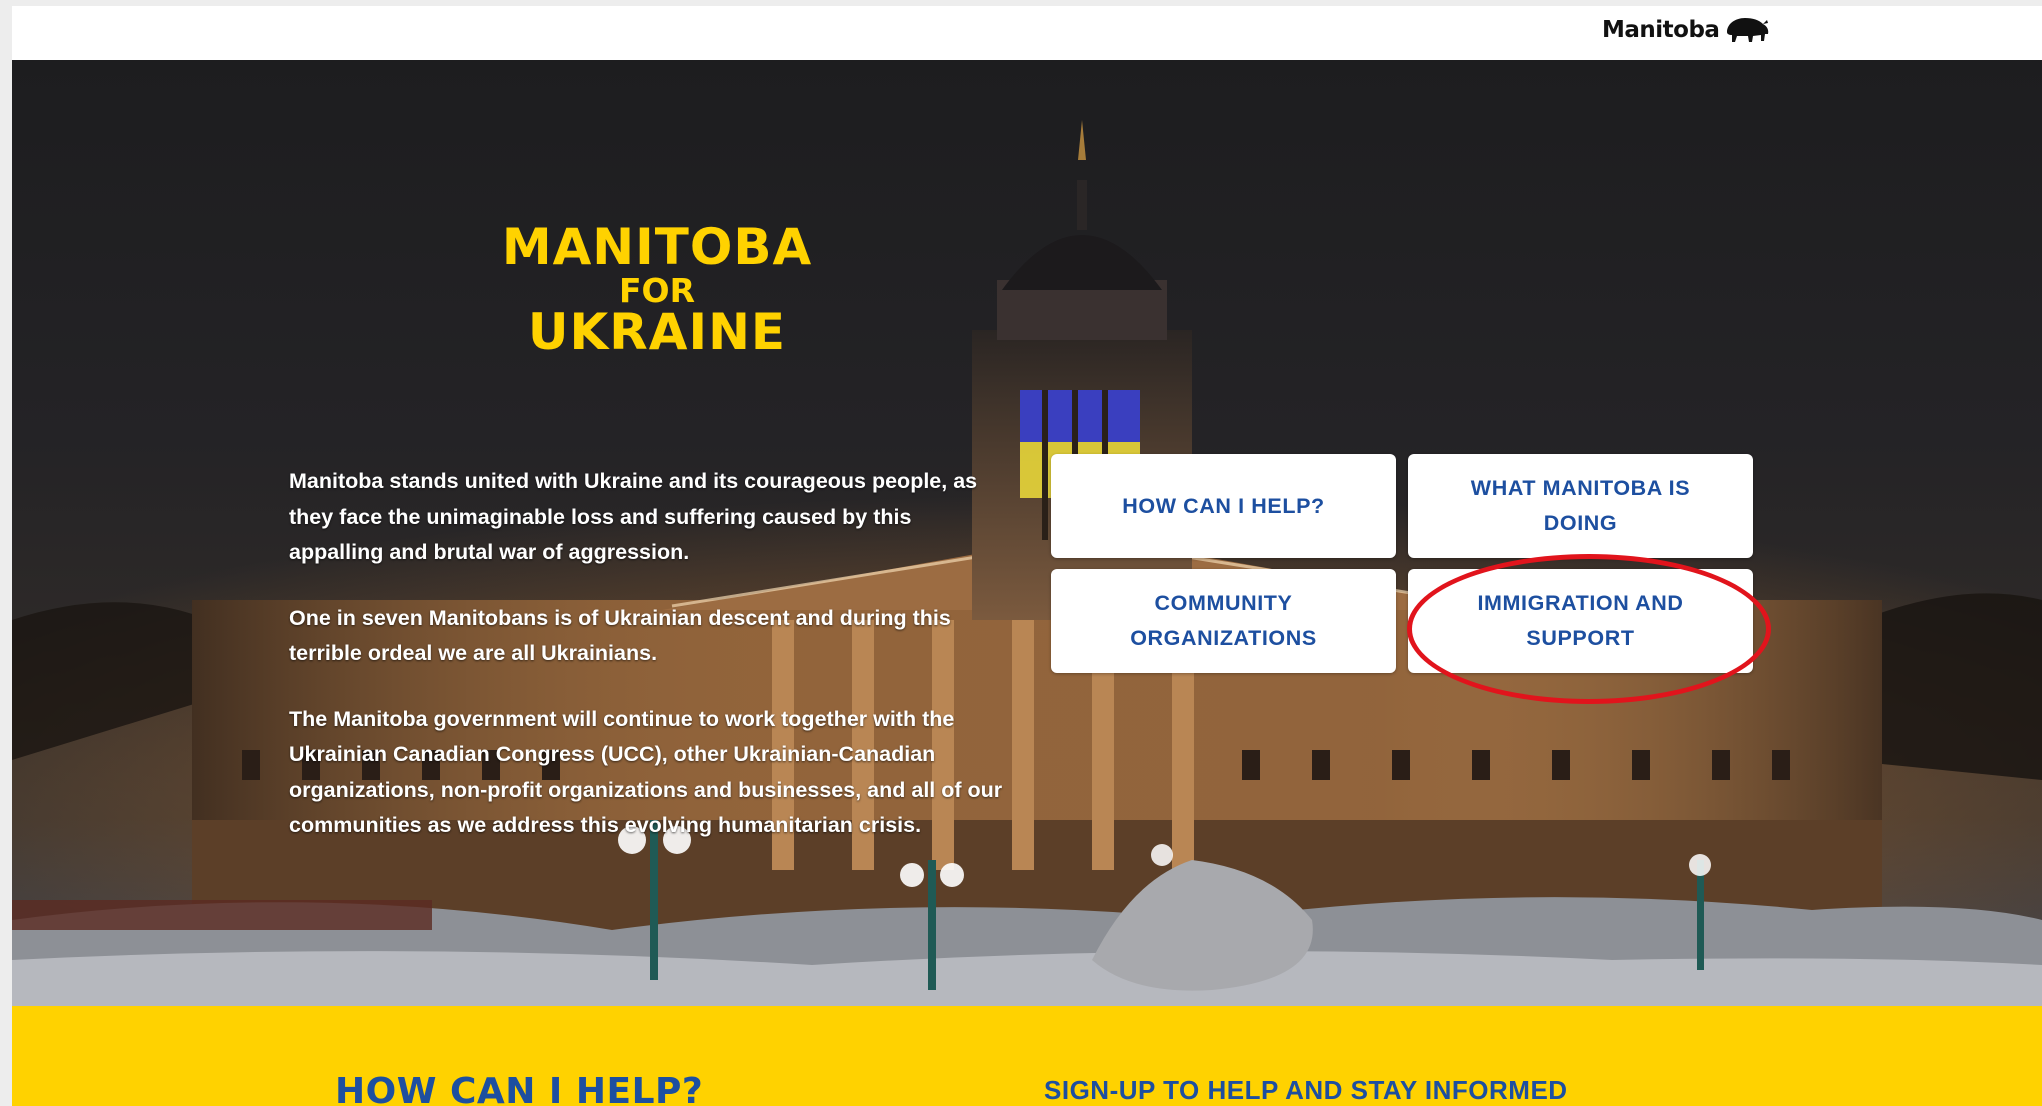 The height and width of the screenshot is (1106, 2042). I want to click on sign-up-heading: SIGN-UP TO HELP AND STAY INFORMED, so click(1306, 1090).